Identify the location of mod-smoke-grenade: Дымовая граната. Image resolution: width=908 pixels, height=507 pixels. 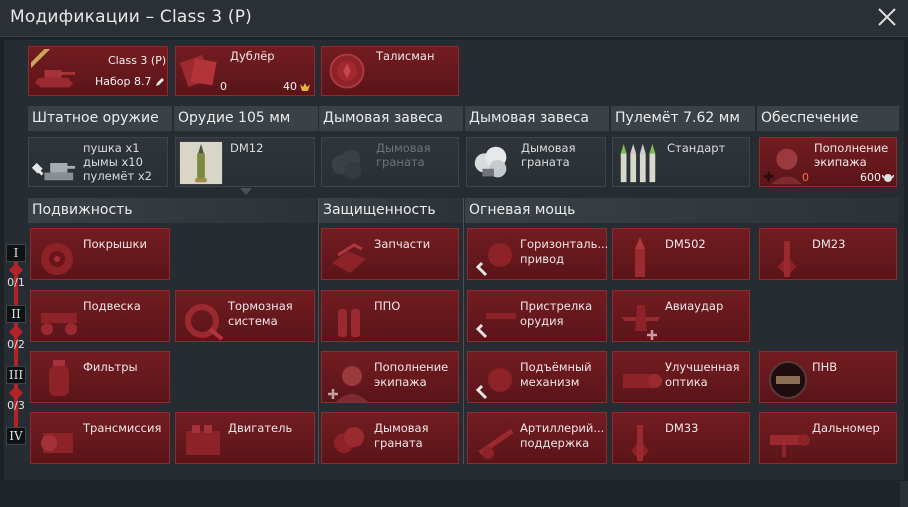
(390, 438).